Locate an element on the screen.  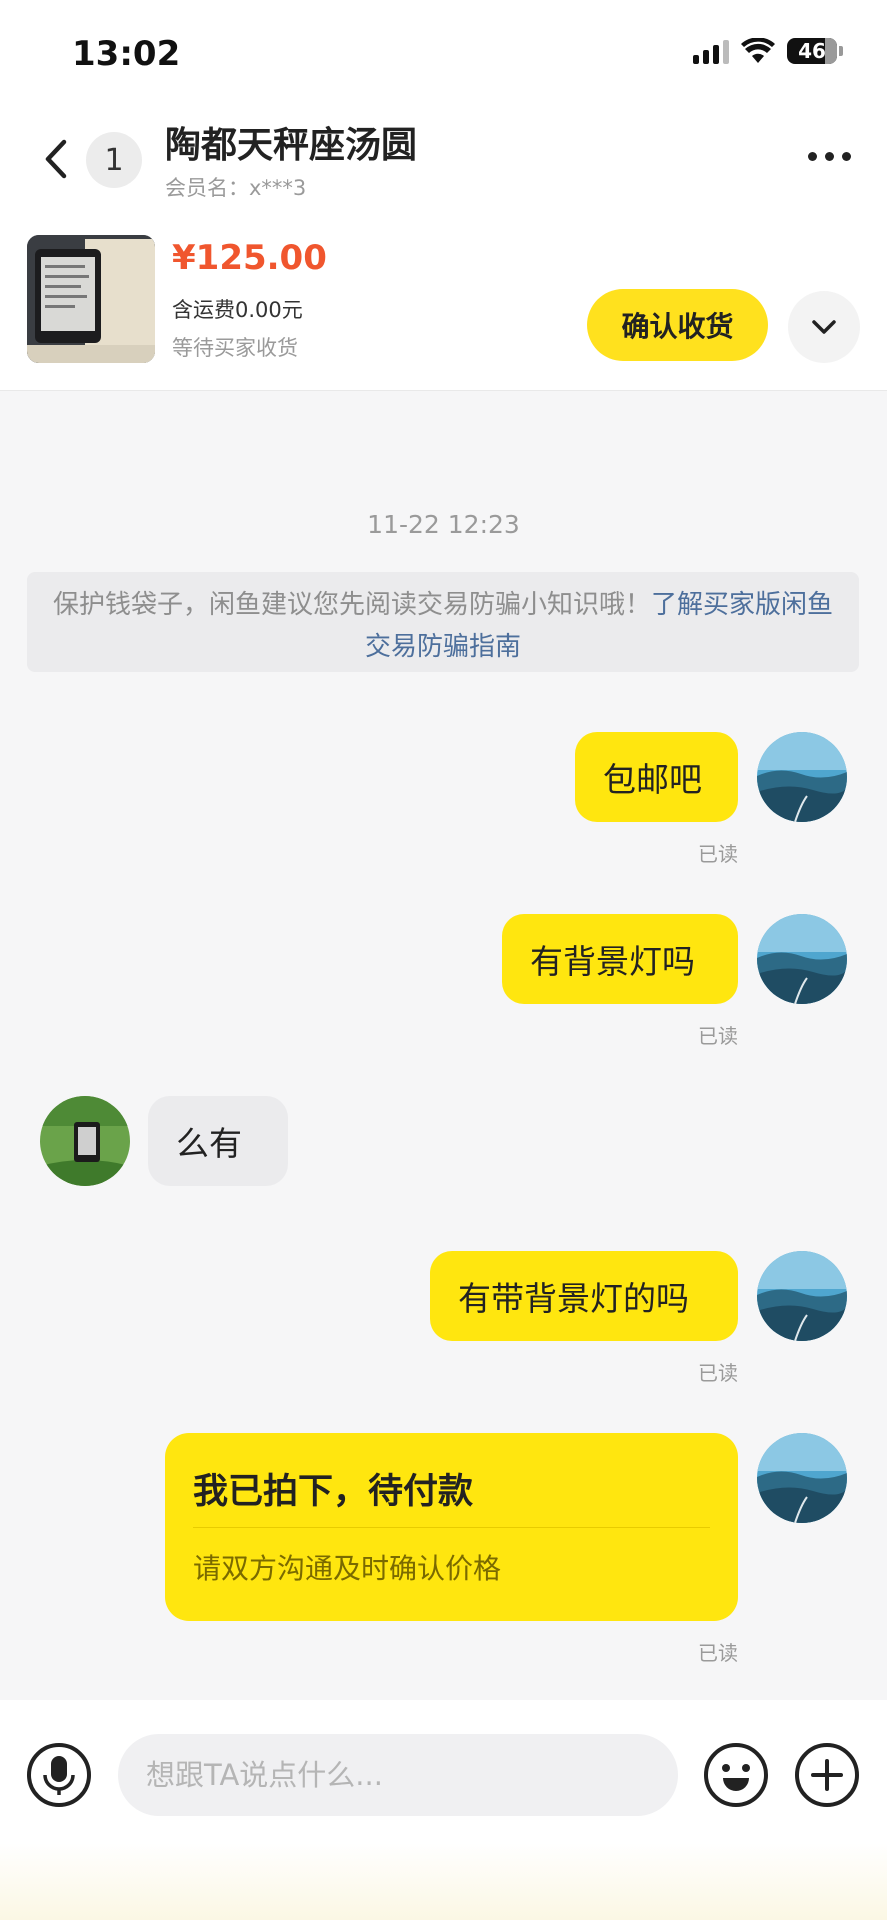
battery-icon: 46 is located at coordinates (812, 51).